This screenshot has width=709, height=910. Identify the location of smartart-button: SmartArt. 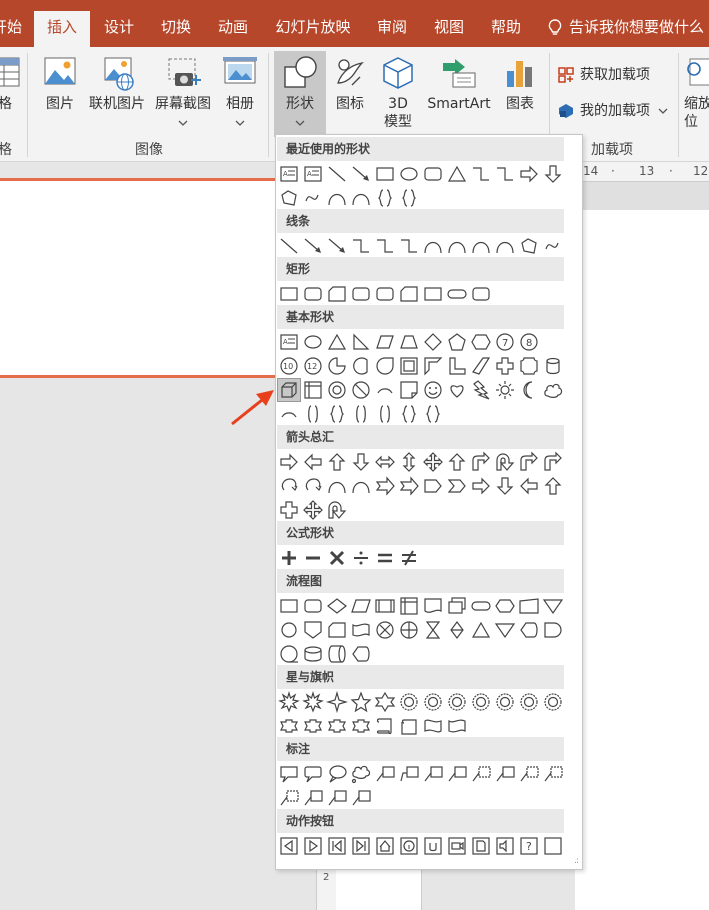
(459, 84).